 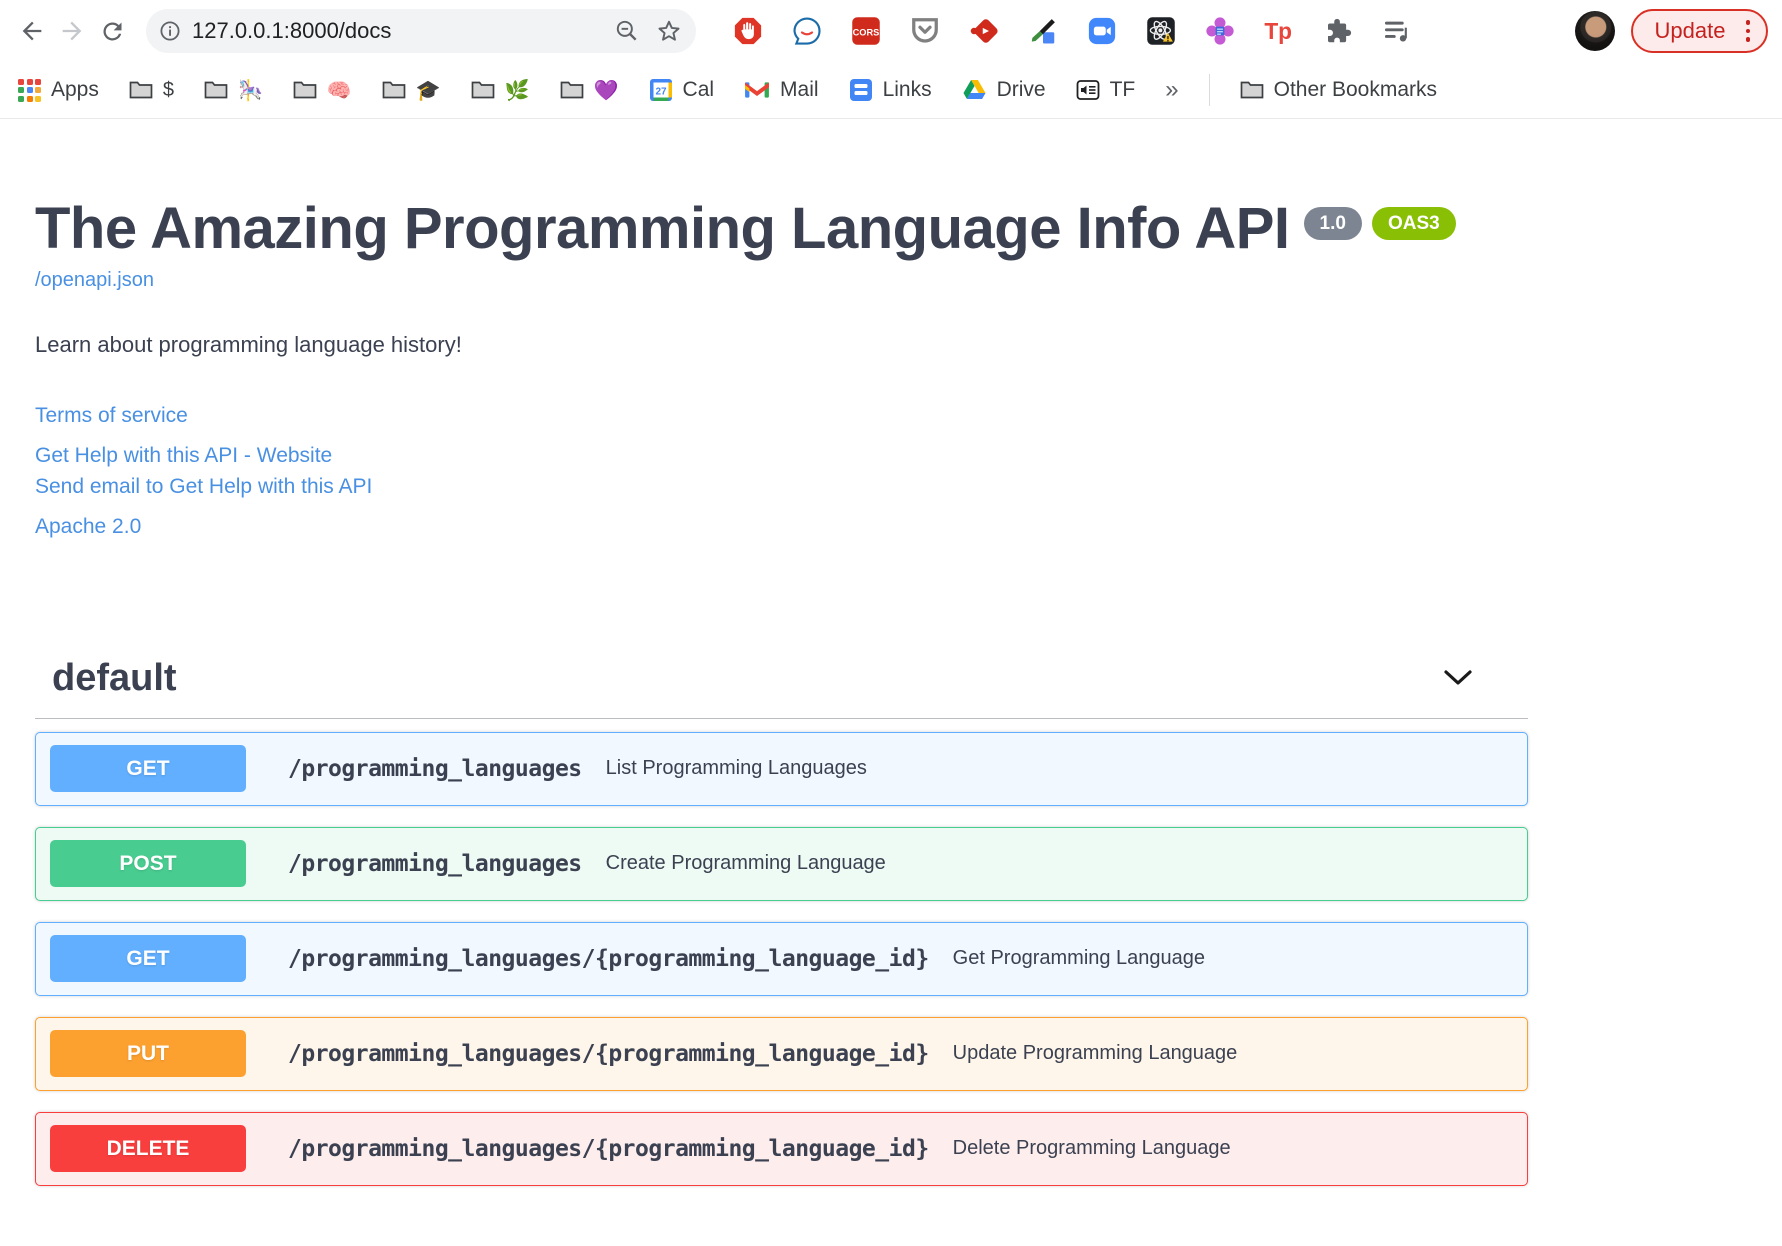 What do you see at coordinates (148, 864) in the screenshot?
I see `method-badge: POST` at bounding box center [148, 864].